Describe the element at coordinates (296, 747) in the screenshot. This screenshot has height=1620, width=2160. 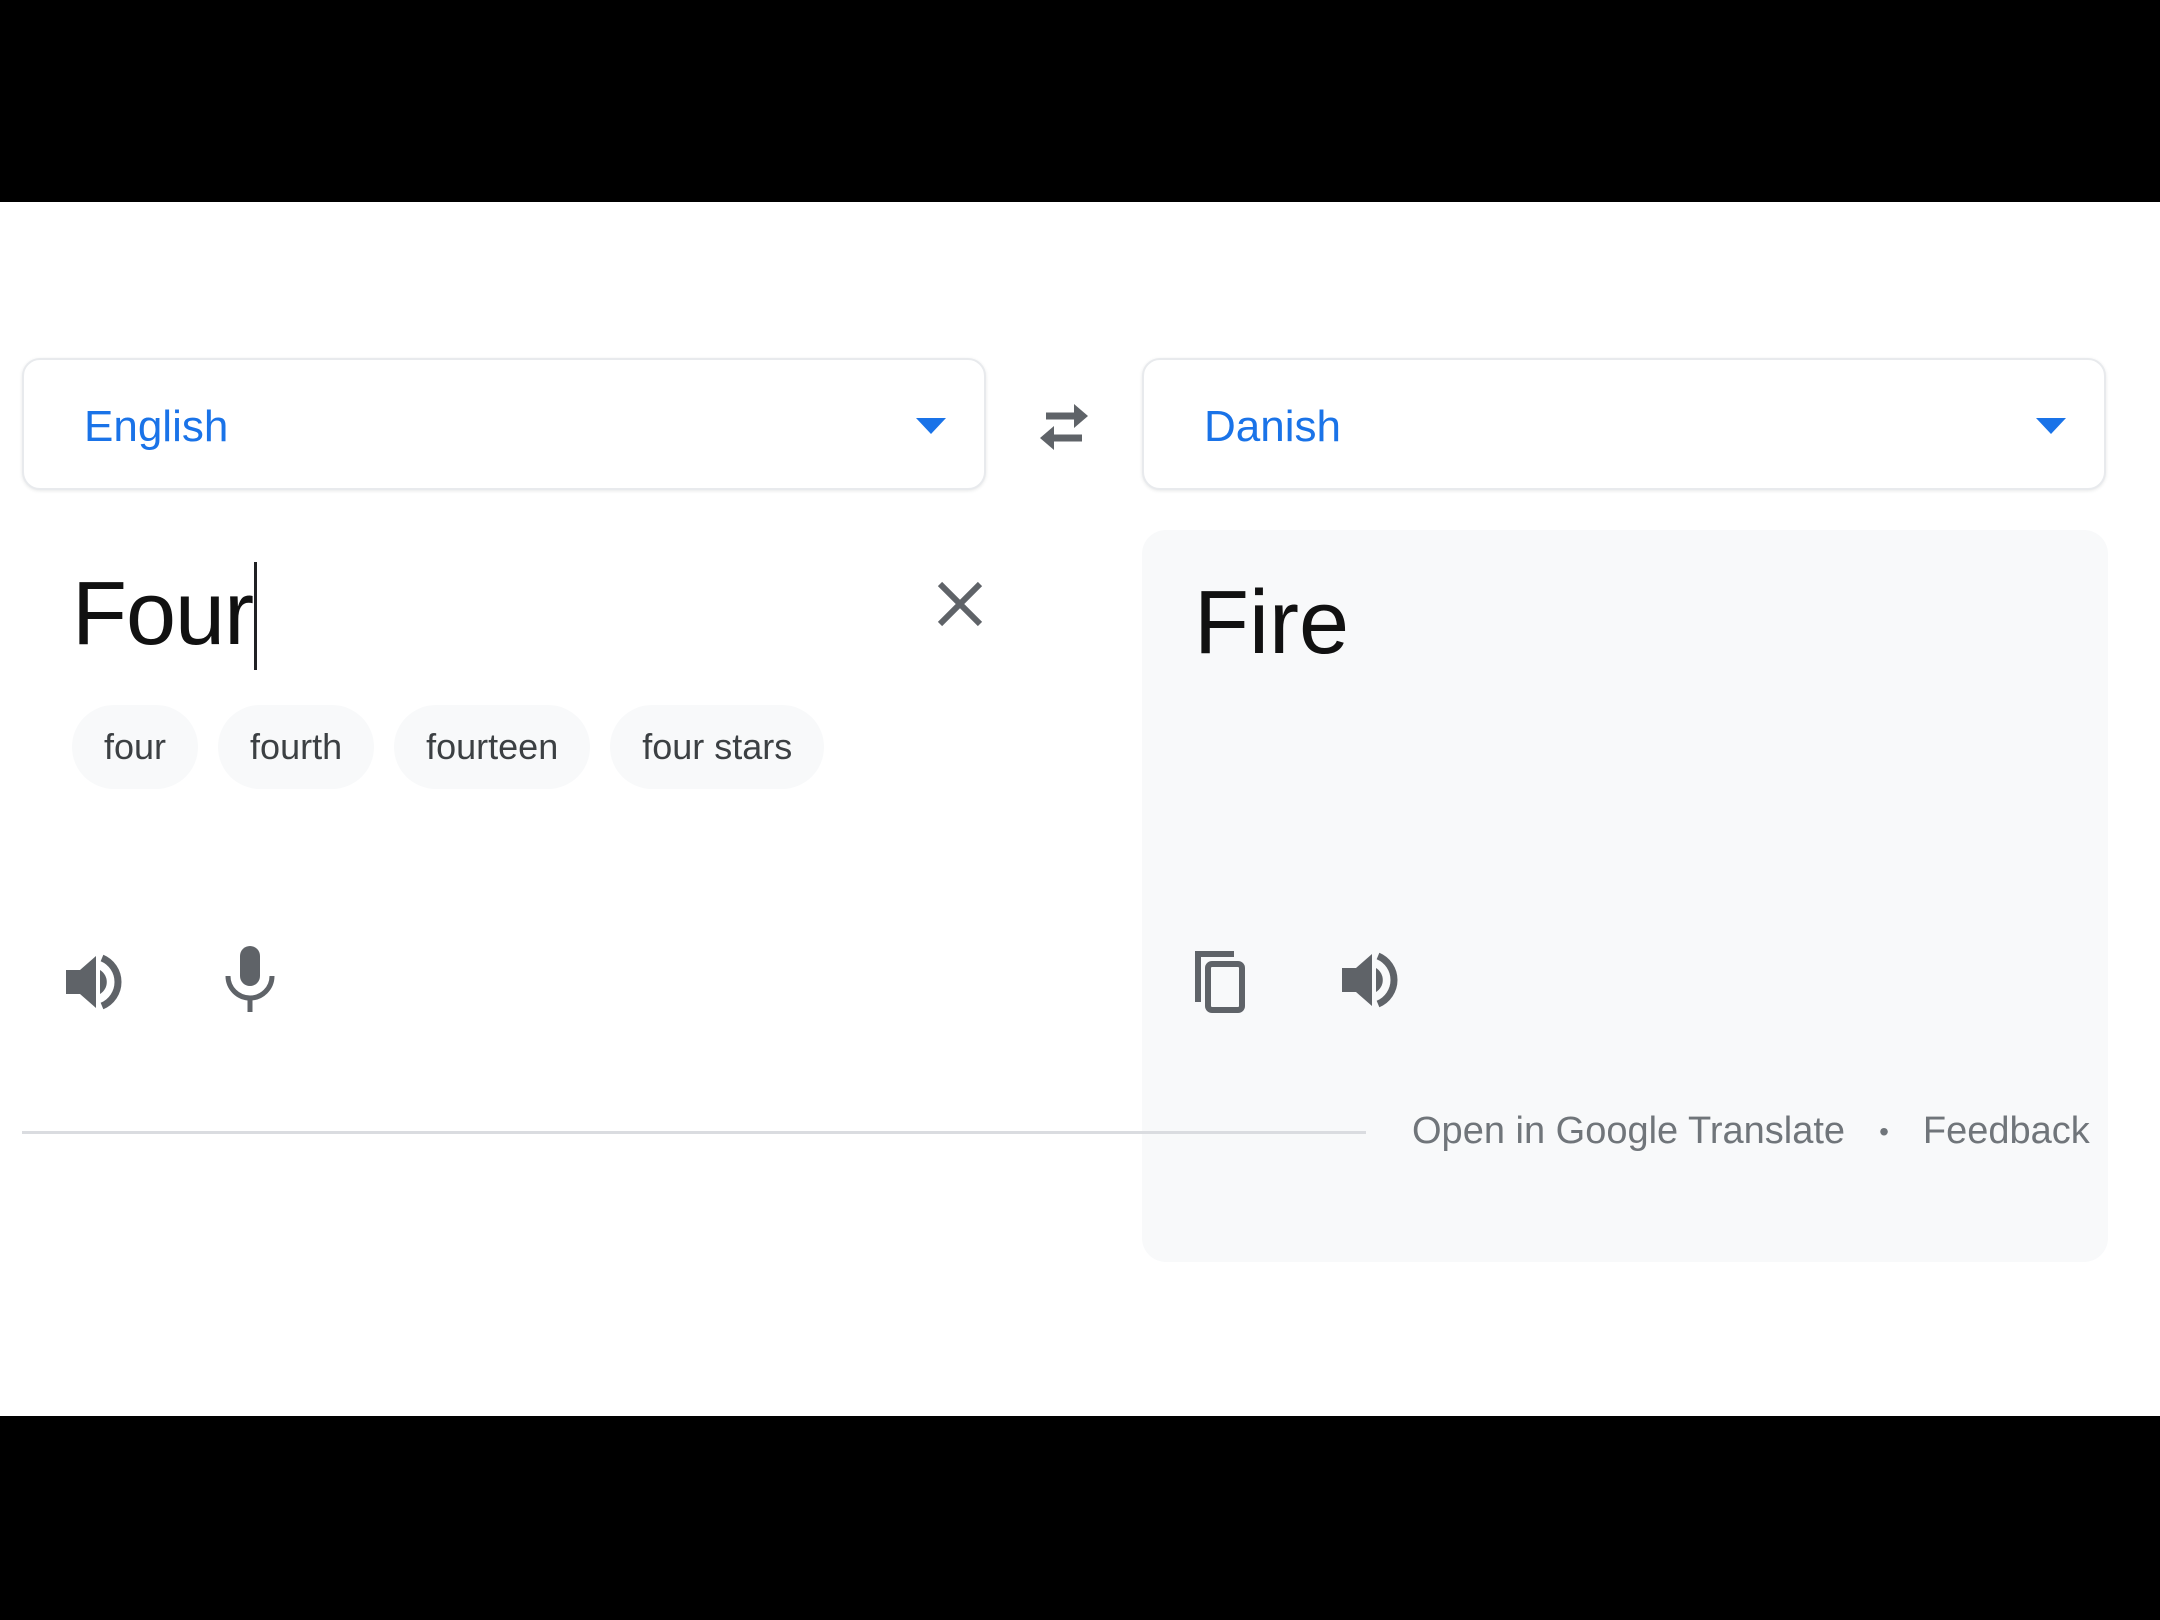
I see `suggestion-chip: fourth` at that location.